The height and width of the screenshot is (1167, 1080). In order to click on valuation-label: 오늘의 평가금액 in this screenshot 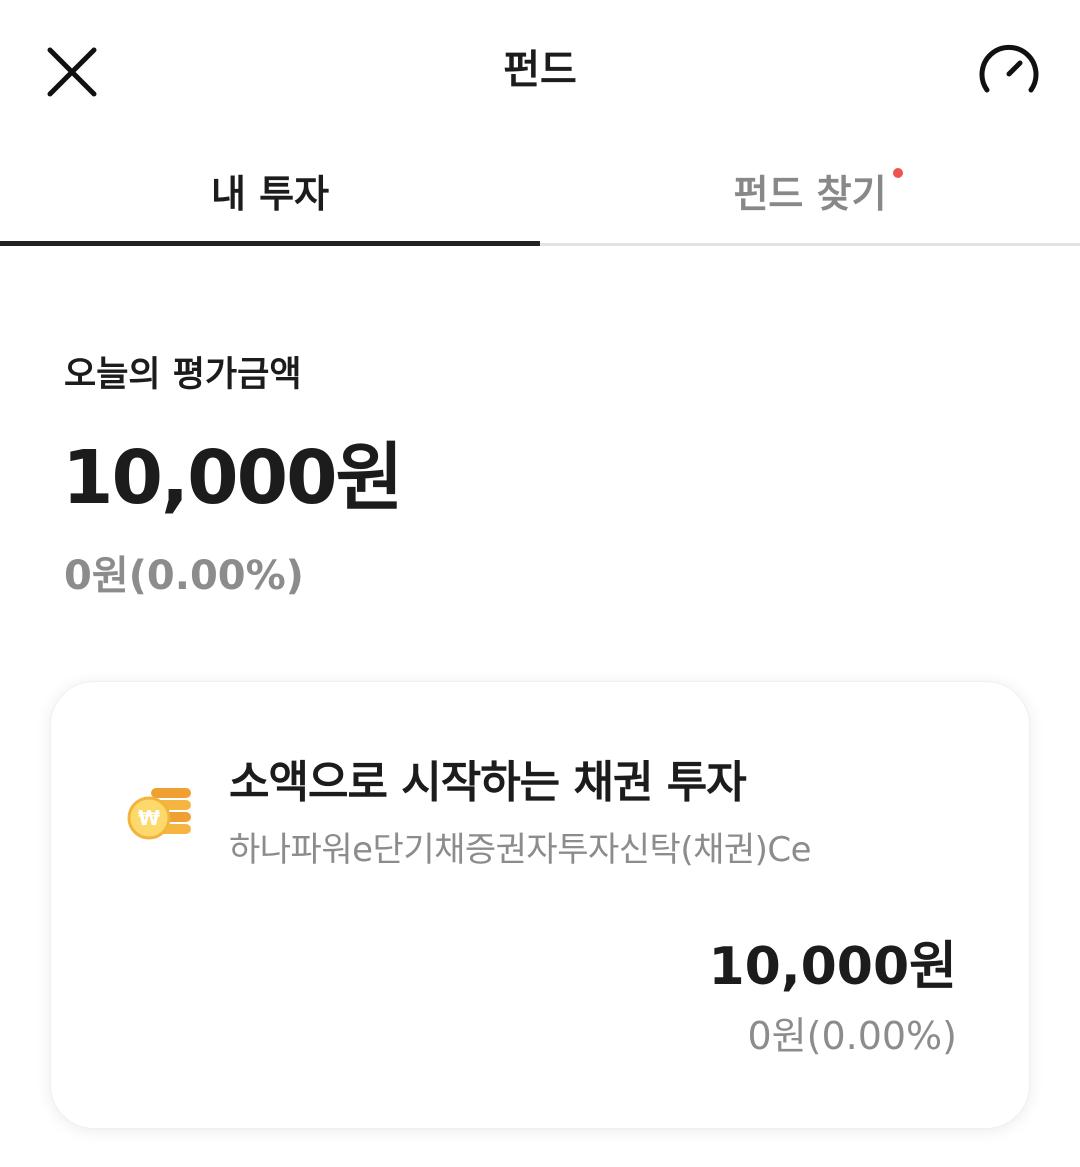, I will do `click(183, 375)`.